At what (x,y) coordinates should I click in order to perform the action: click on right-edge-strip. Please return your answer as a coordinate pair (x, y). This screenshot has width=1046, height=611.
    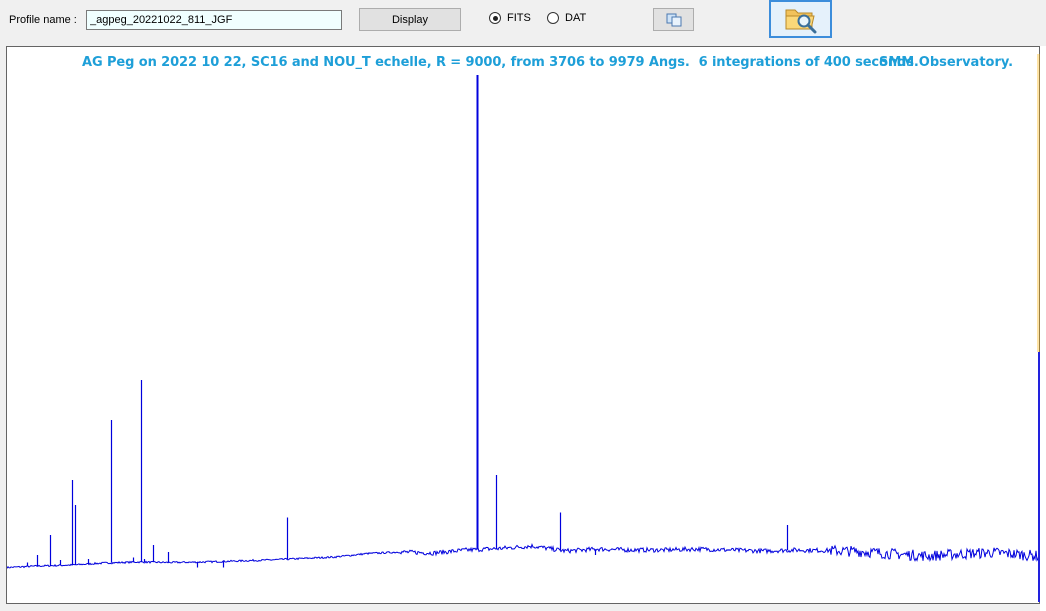
    Looking at the image, I should click on (1043, 328).